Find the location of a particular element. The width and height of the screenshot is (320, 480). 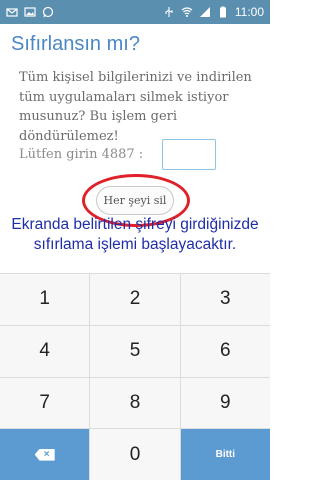

key-7: 7 is located at coordinates (45, 403).